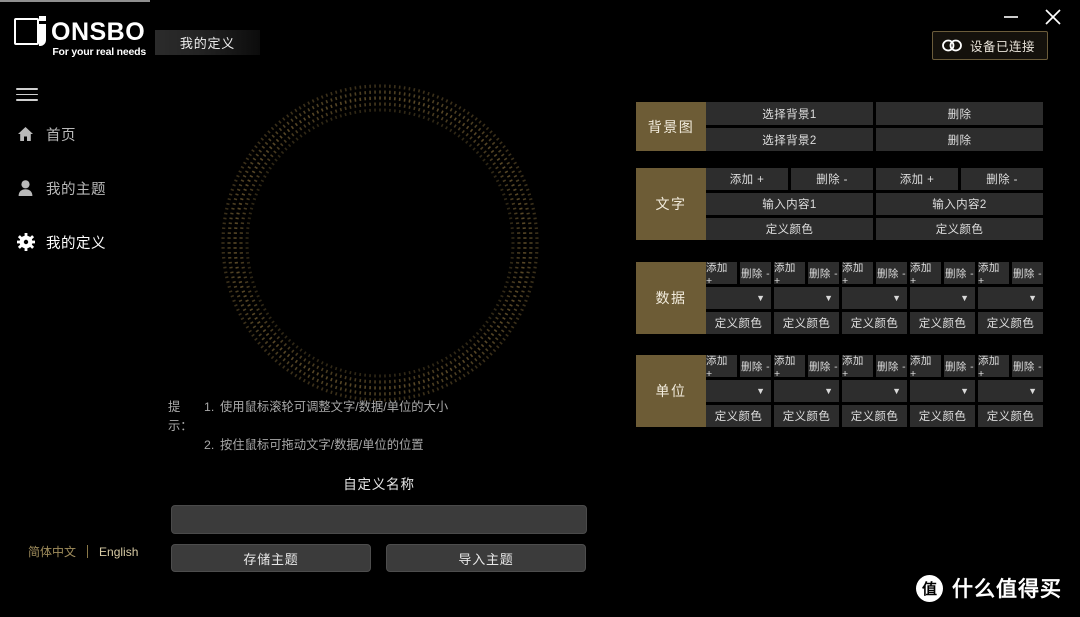 The image size is (1080, 617). Describe the element at coordinates (738, 391) in the screenshot. I see `unit-1-dropdown: ▼` at that location.